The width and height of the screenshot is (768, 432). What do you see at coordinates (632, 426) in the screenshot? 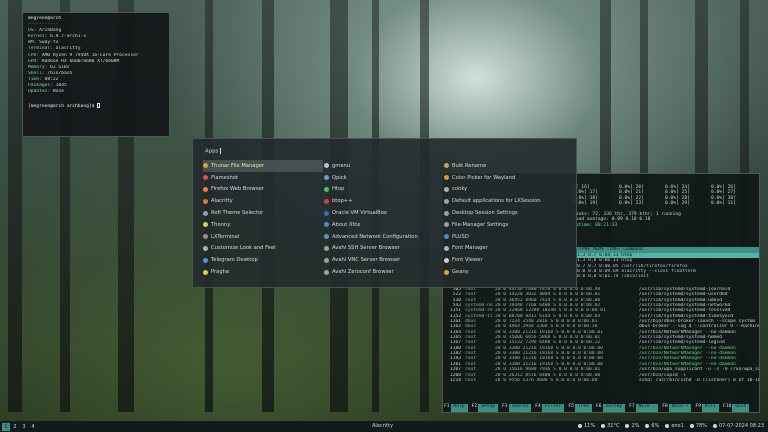
I see `tray-item: 2%` at bounding box center [632, 426].